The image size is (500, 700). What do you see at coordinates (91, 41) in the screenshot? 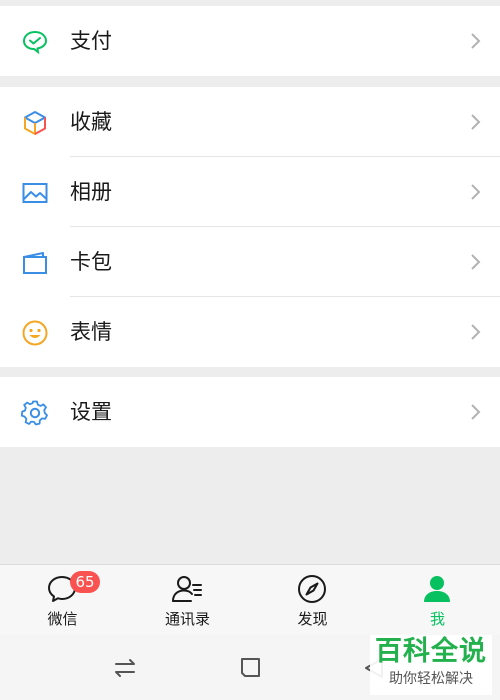
I see `menu-item-label: 支付` at bounding box center [91, 41].